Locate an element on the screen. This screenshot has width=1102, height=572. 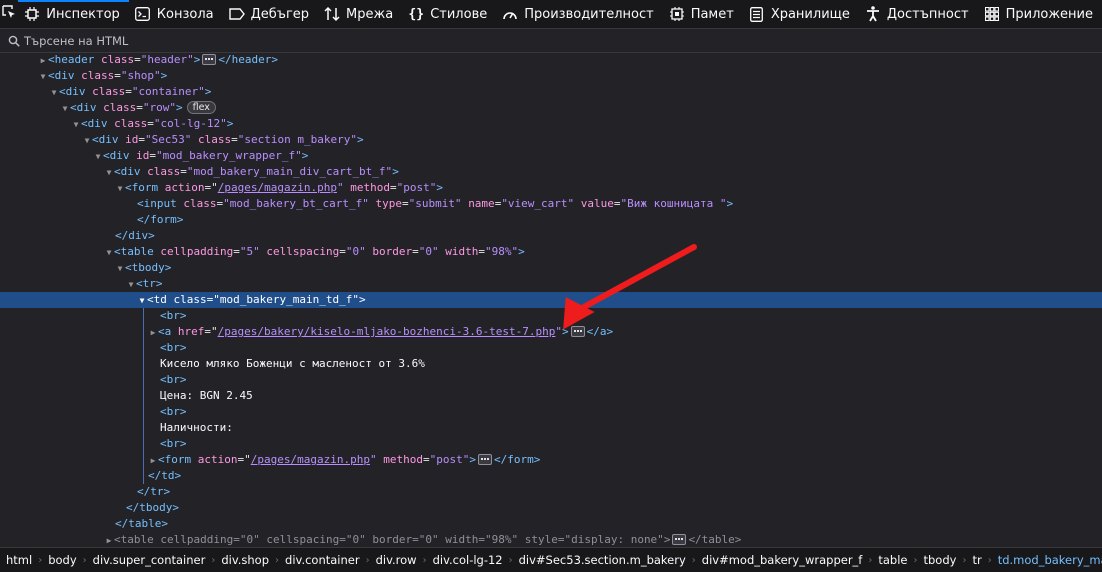
tab-application: Приложение is located at coordinates (1040, 14).